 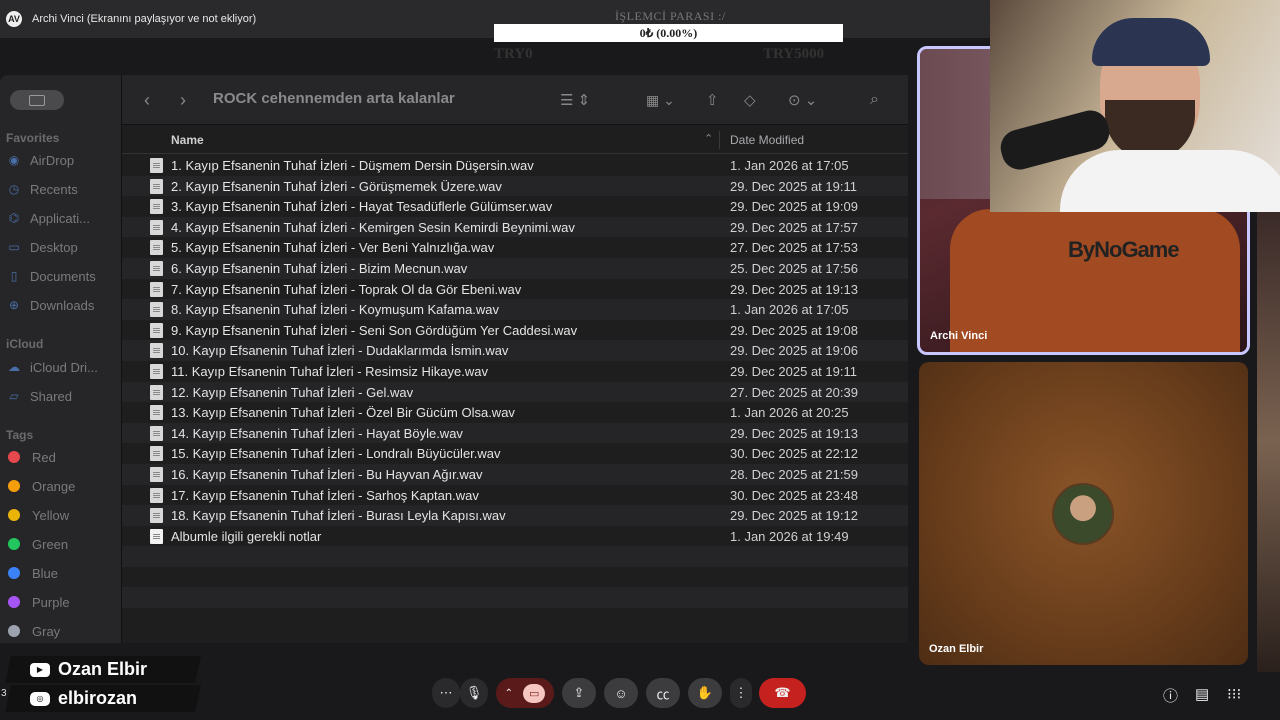 I want to click on file-date: 29. Dec 2025 at 19:11, so click(x=793, y=186).